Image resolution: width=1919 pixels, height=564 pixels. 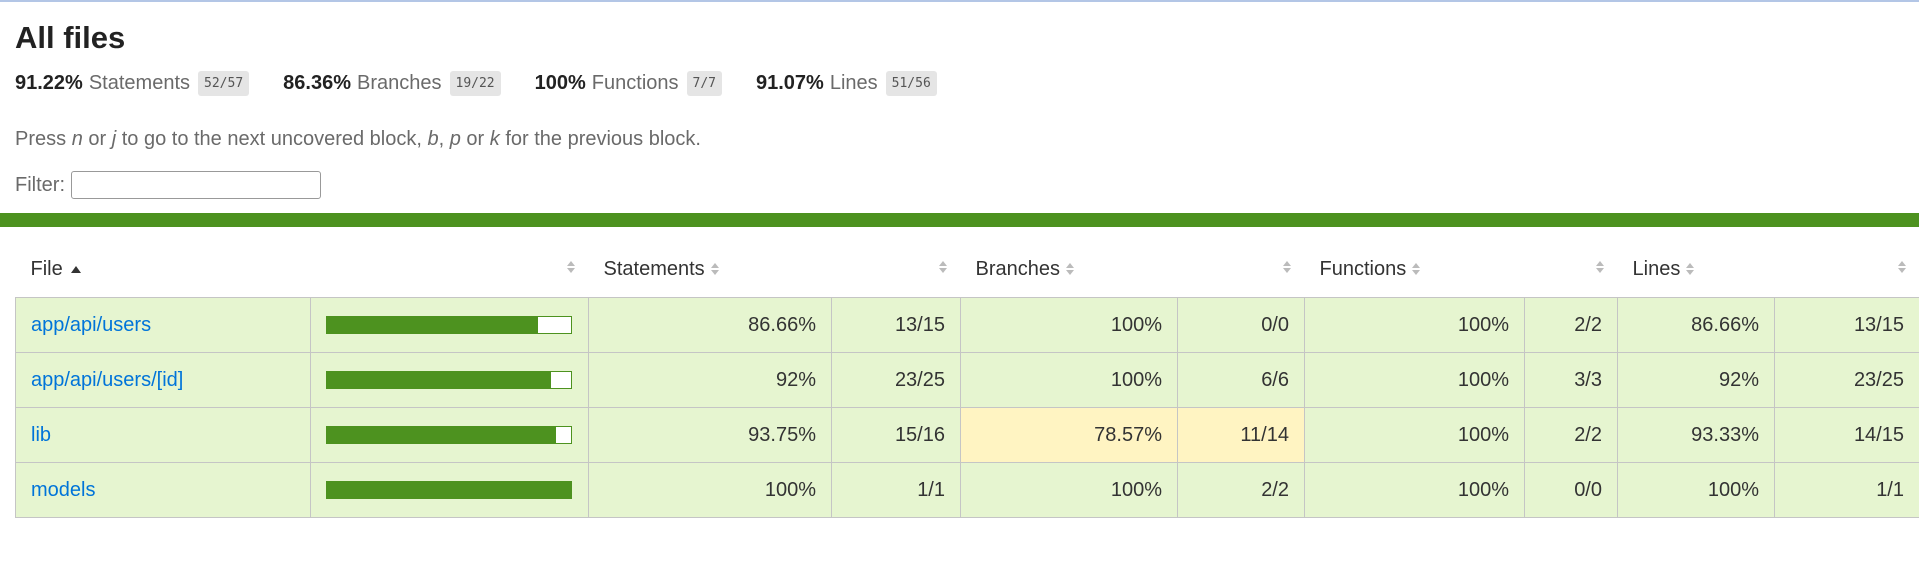 I want to click on sort-ascending-icon, so click(x=75, y=269).